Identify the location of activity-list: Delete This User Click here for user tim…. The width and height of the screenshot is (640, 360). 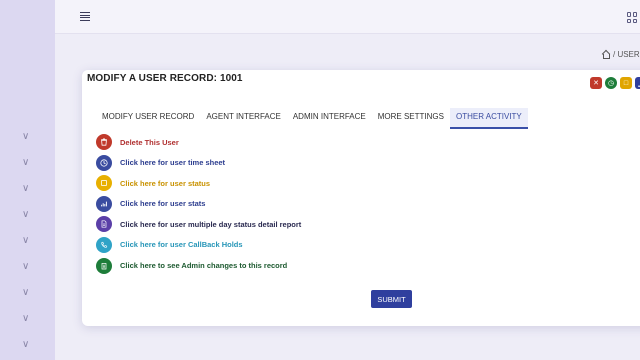
(198, 206).